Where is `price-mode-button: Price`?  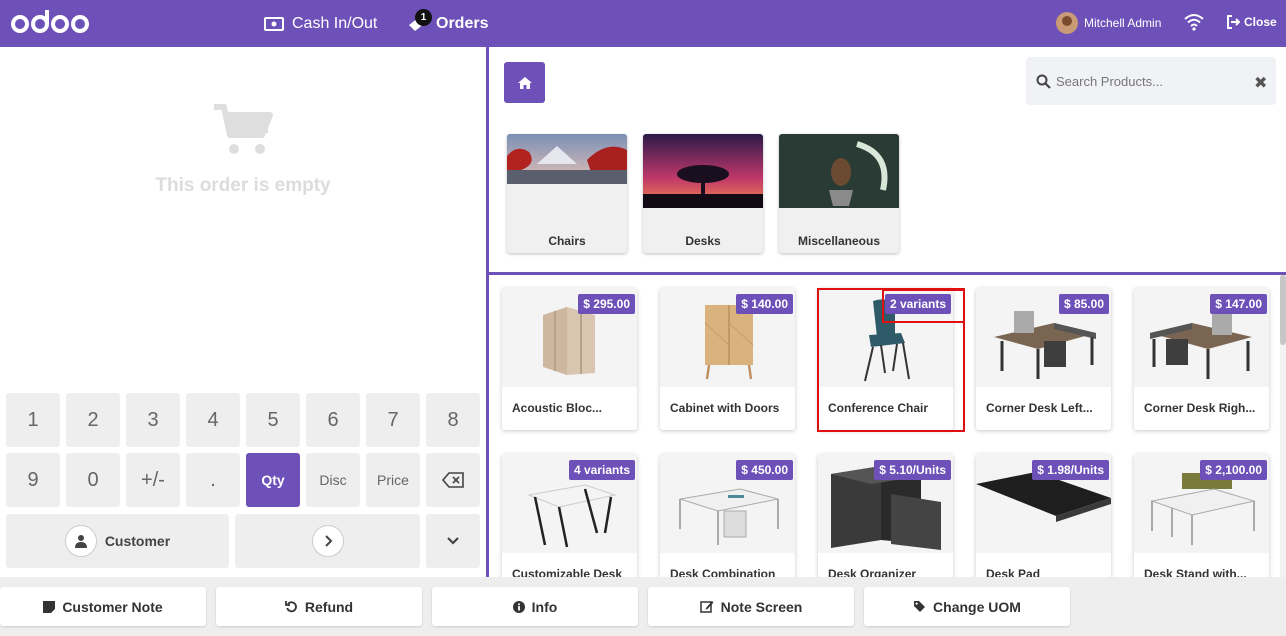 price-mode-button: Price is located at coordinates (393, 480).